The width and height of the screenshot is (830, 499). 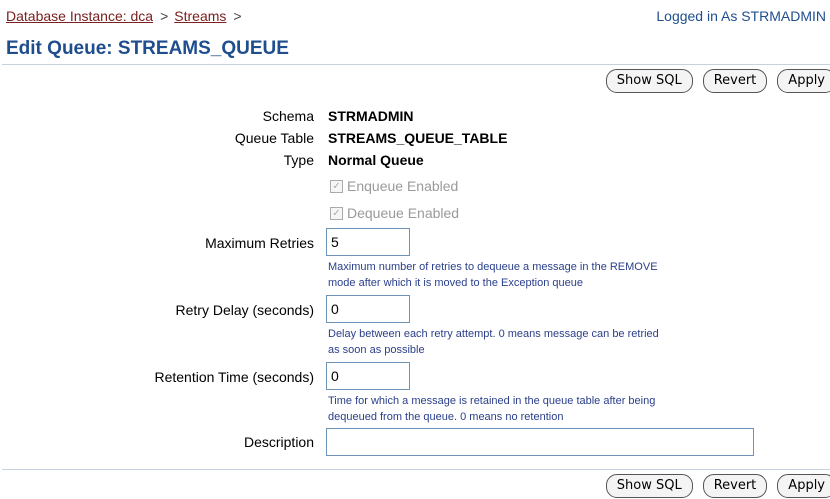 I want to click on enqueue-enabled-checkbox: ✓ Enqueue Enabled, so click(x=394, y=186).